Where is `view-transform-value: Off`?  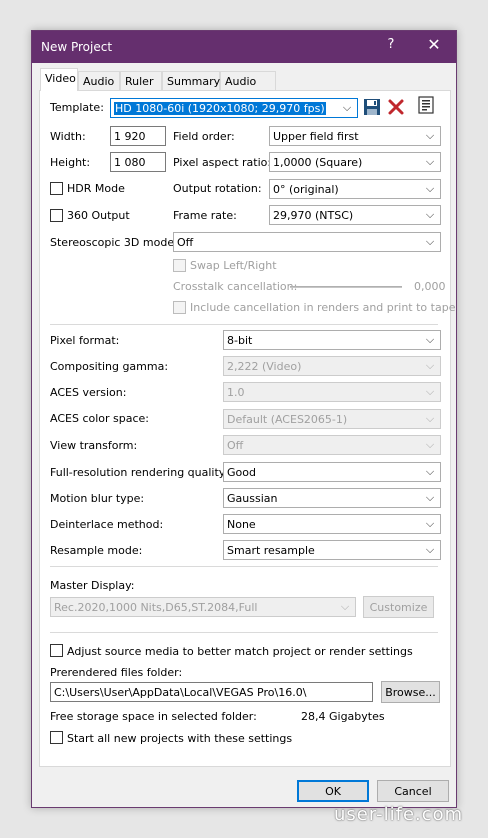 view-transform-value: Off is located at coordinates (235, 445).